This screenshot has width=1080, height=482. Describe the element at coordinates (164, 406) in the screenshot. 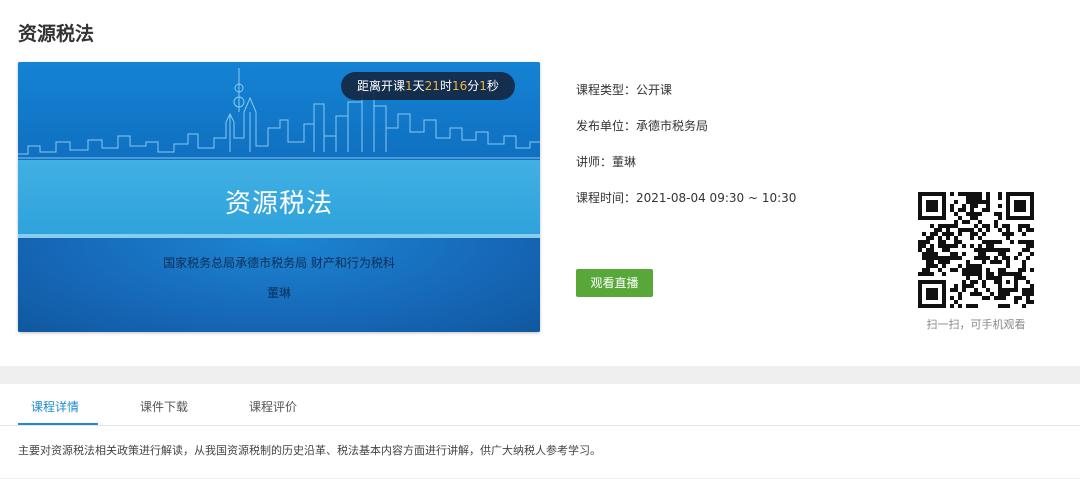

I see `tab-courseware-download: 课件下载` at that location.